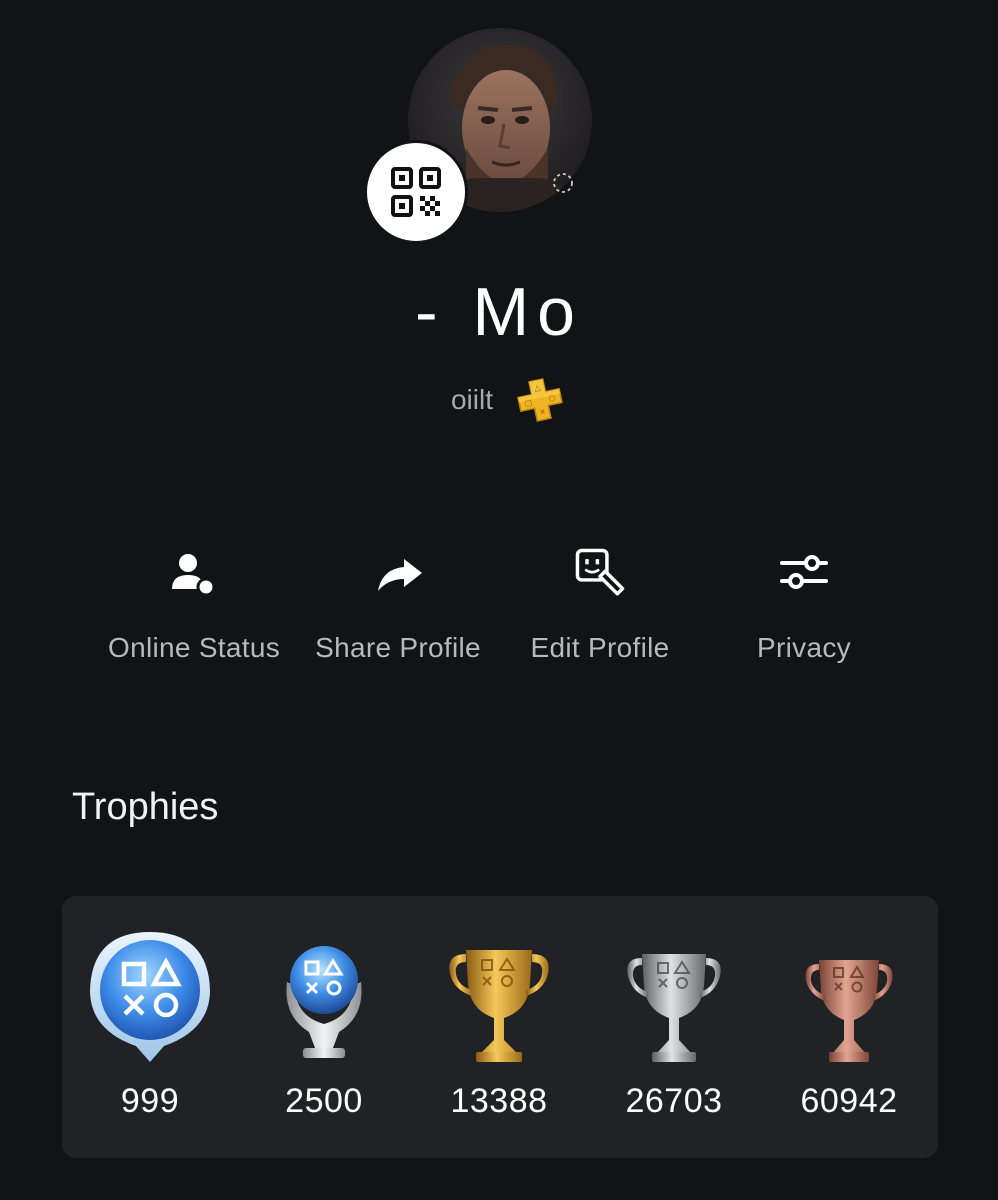  Describe the element at coordinates (804, 573) in the screenshot. I see `sliders-icon` at that location.